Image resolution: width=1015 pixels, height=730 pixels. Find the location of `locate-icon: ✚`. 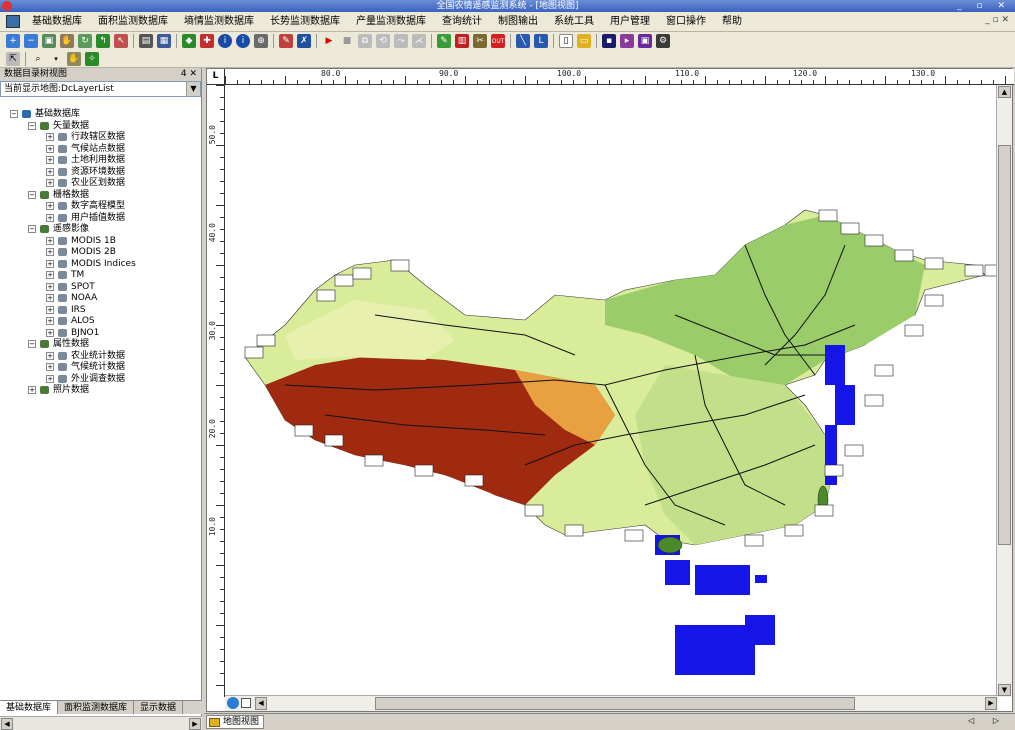

locate-icon: ✚ is located at coordinates (207, 41).